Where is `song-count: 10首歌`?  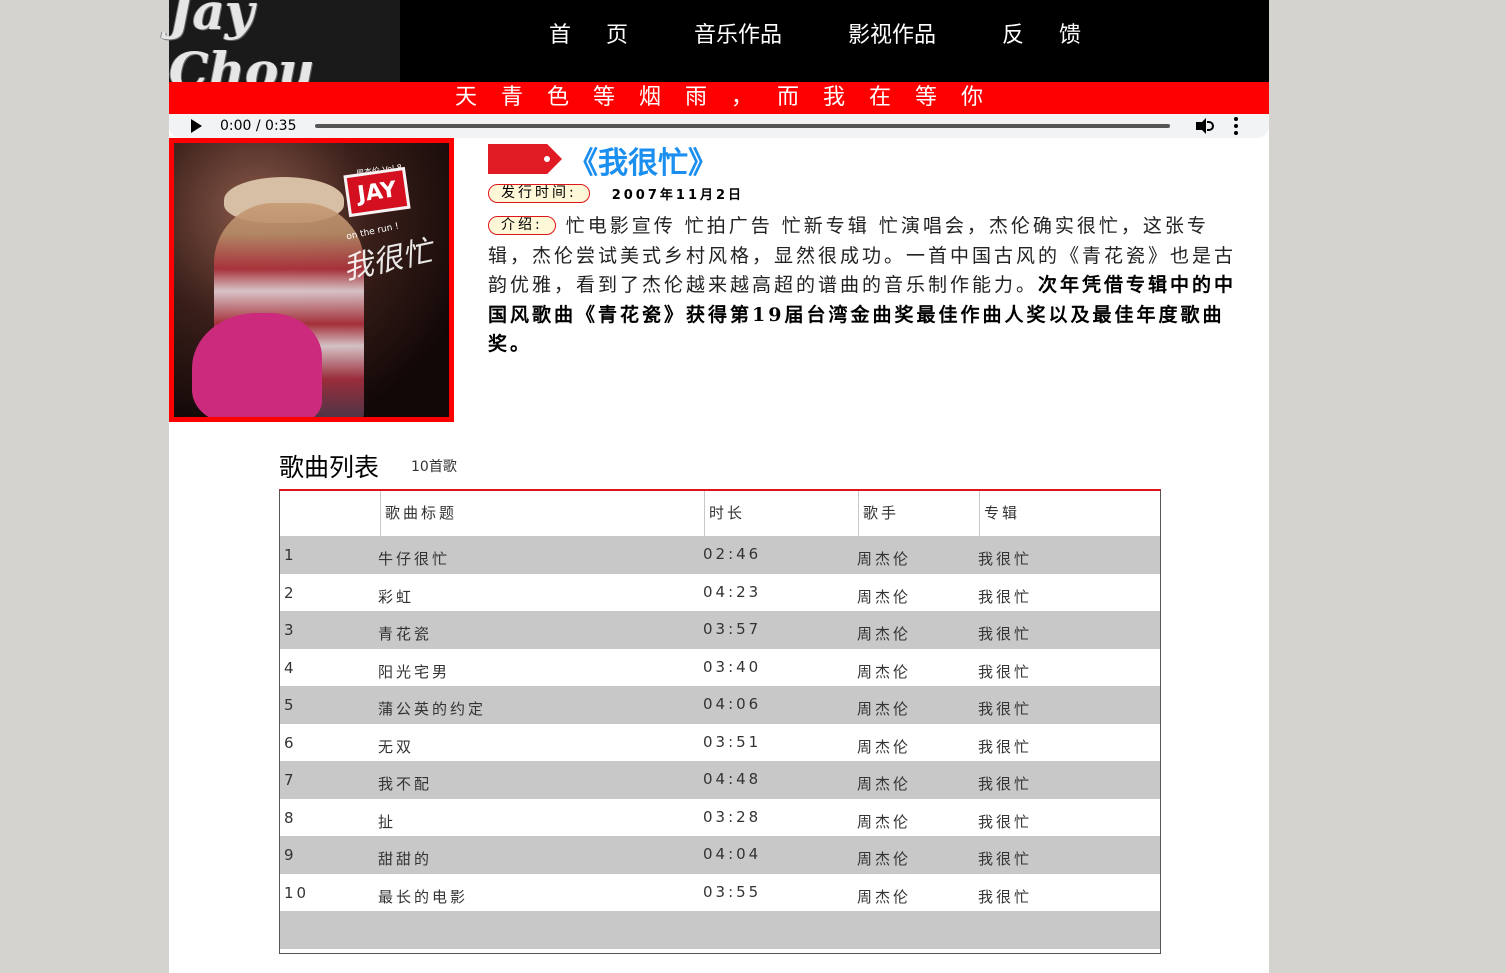 song-count: 10首歌 is located at coordinates (434, 467).